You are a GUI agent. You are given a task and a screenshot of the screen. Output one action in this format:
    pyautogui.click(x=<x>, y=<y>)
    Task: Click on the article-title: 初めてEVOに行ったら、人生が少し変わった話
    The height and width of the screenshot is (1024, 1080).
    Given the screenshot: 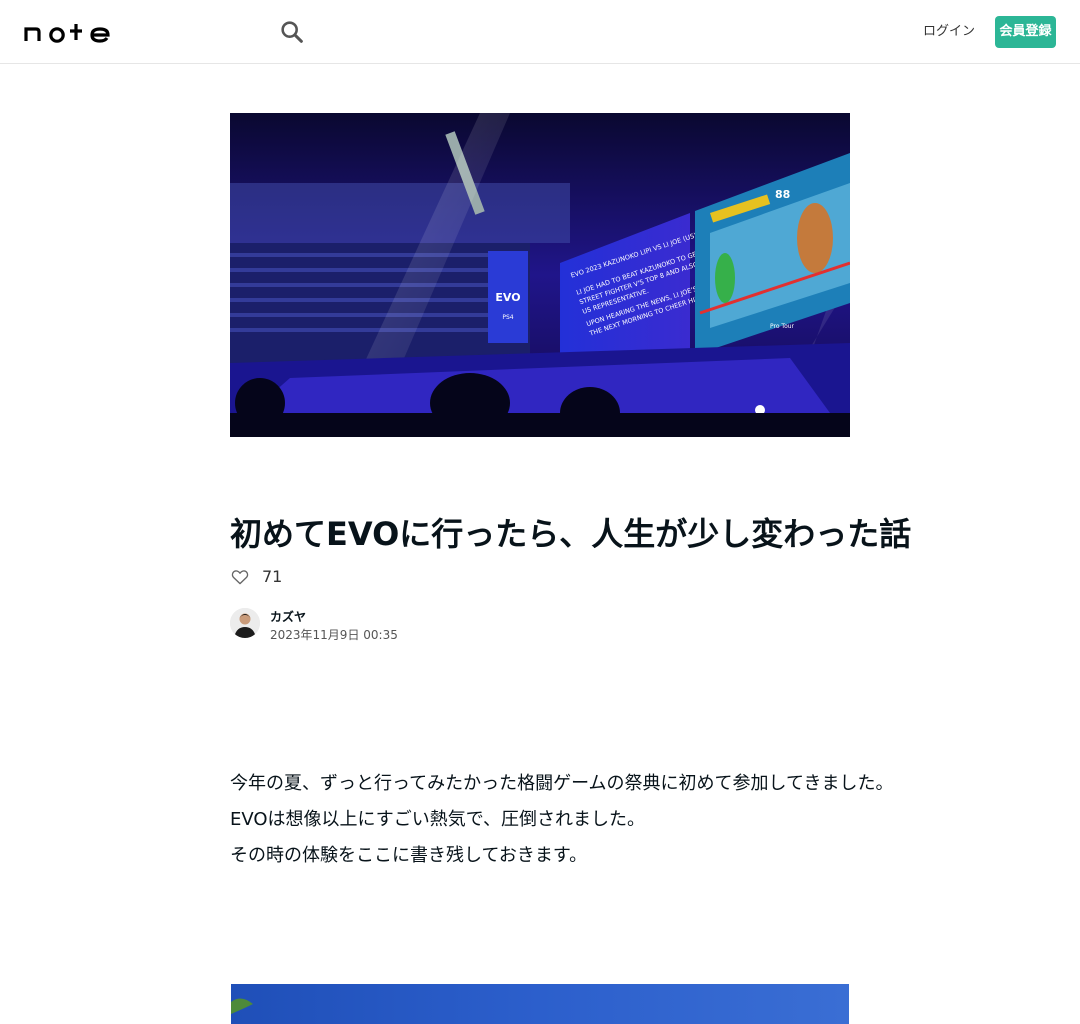 What is the action you would take?
    pyautogui.click(x=571, y=534)
    